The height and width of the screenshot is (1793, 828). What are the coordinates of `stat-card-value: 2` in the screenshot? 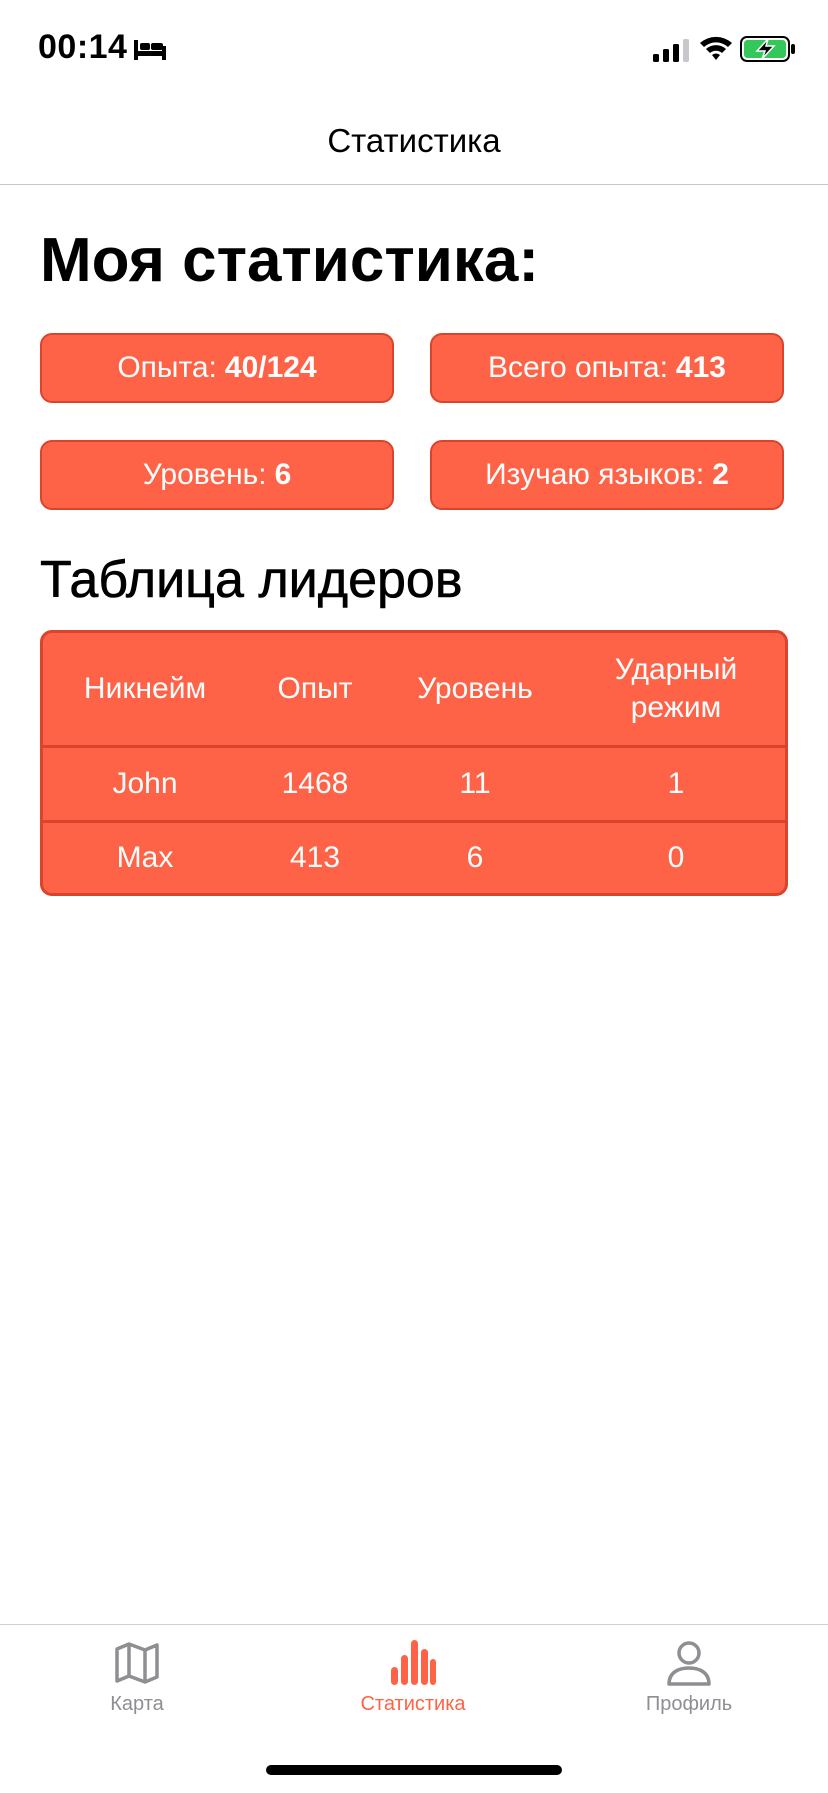 It's located at (720, 474).